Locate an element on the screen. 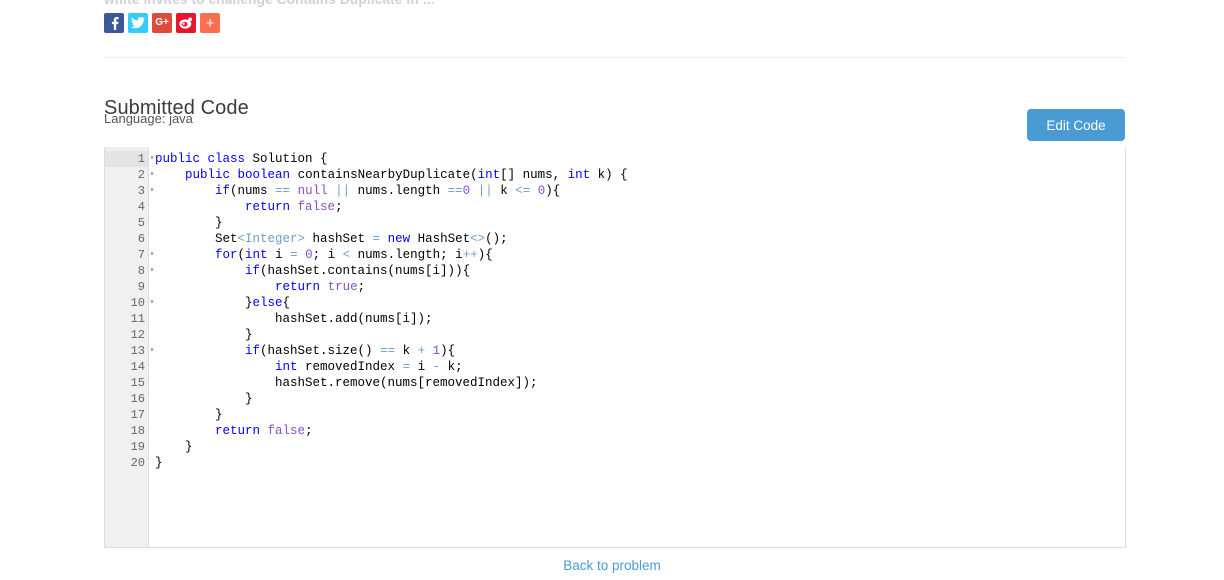  code-token: nums.length is located at coordinates (399, 191).